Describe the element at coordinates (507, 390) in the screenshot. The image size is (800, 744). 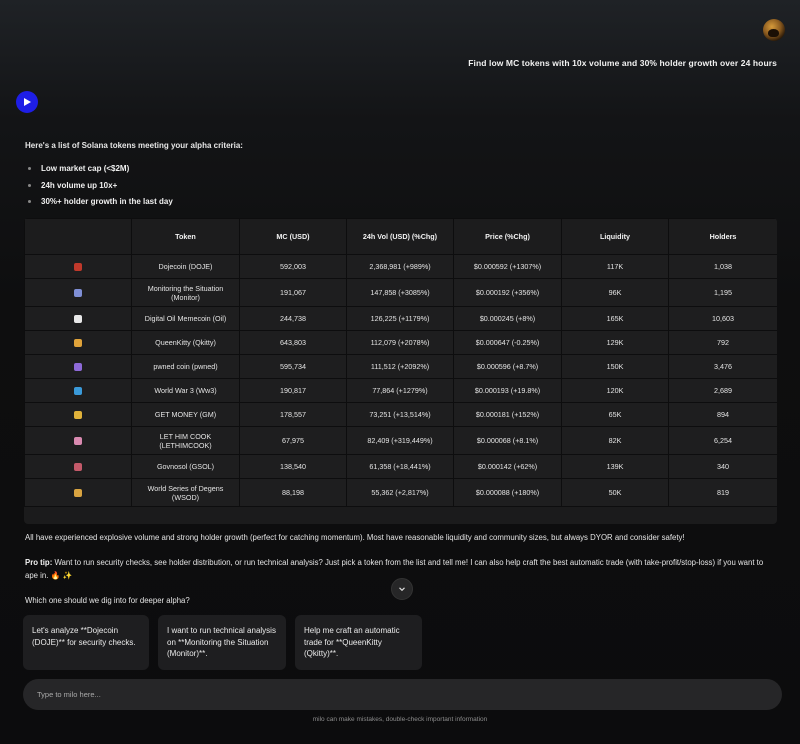
I see `price-cell: $0.000193 (+19.8%)` at that location.